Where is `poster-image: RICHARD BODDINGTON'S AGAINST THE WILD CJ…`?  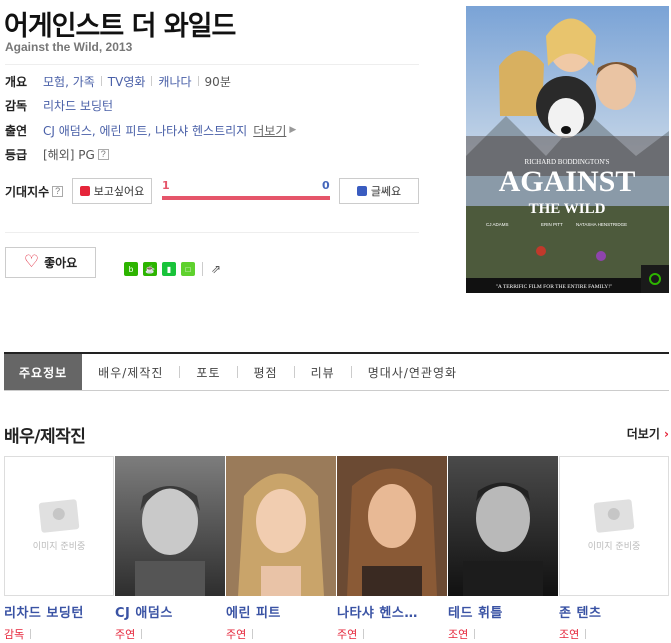
poster-image: RICHARD BODDINGTON'S AGAINST THE WILD CJ… is located at coordinates (567, 149).